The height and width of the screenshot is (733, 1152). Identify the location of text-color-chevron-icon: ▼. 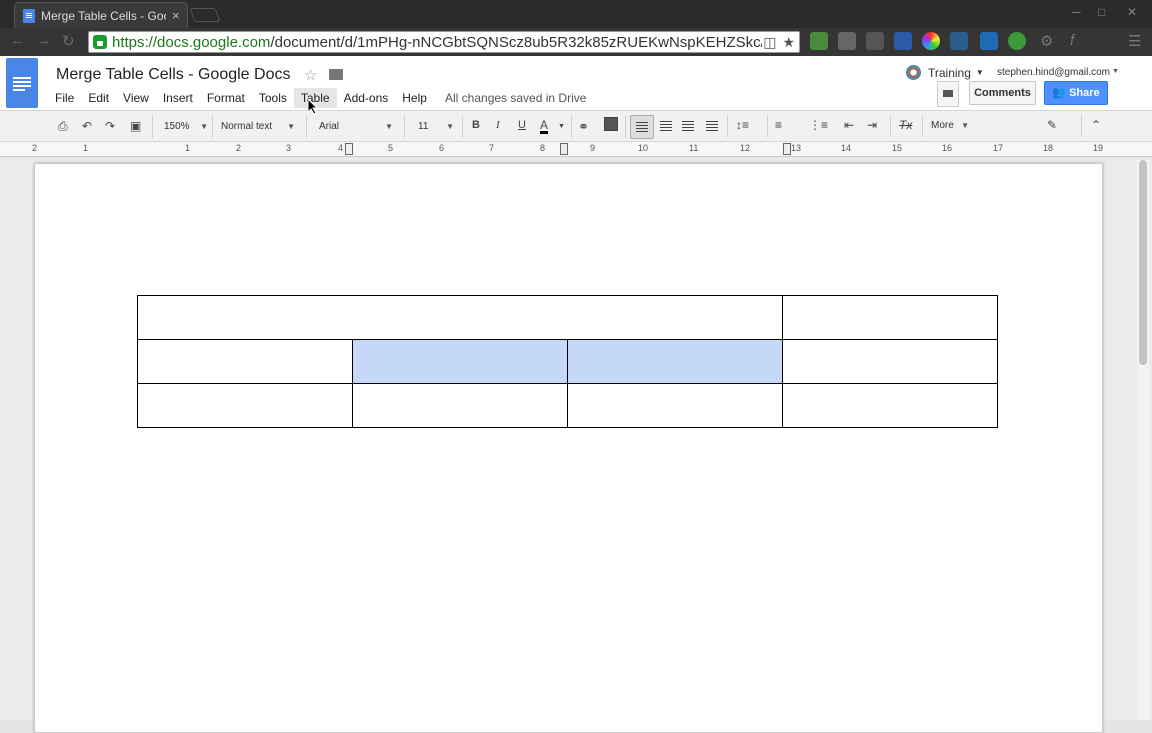
(561, 126).